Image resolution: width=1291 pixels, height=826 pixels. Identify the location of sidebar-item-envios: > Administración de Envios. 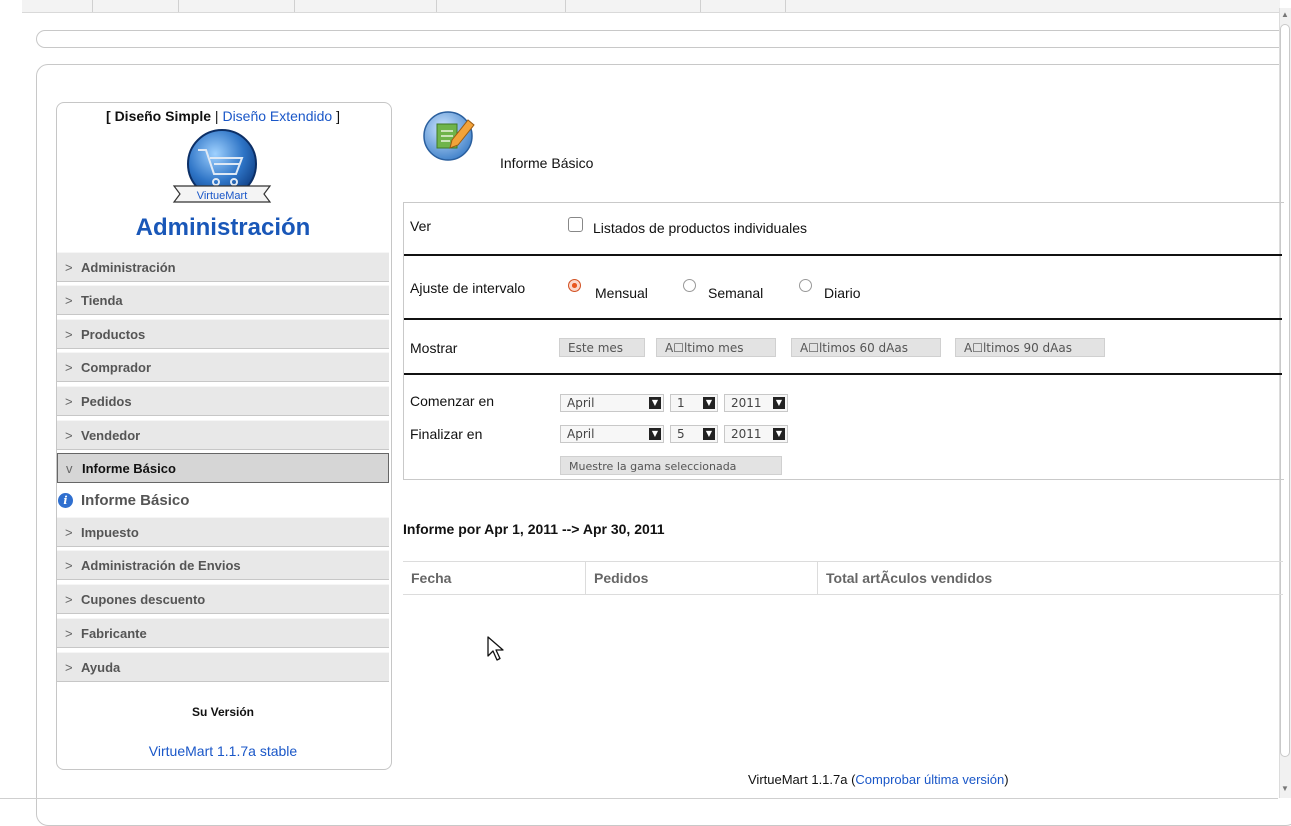
(223, 565).